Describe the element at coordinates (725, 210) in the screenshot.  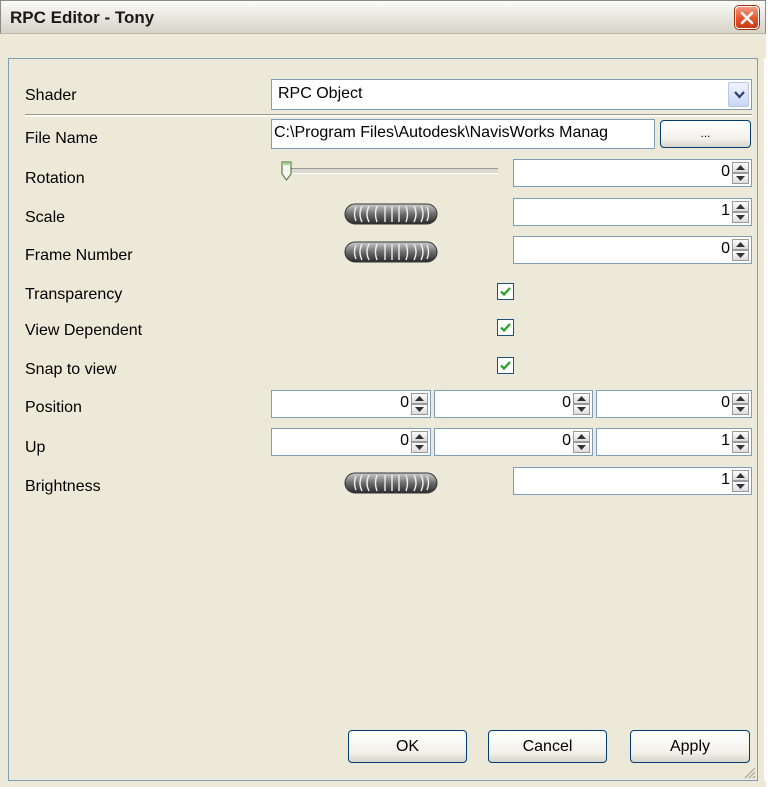
I see `scale-value: 1` at that location.